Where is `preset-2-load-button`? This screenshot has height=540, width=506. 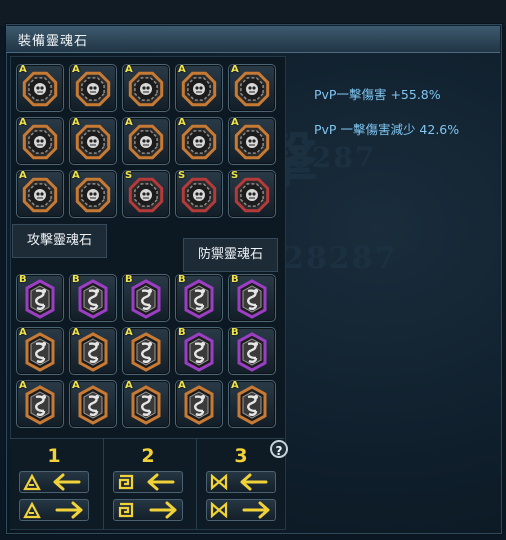
preset-2-load-button is located at coordinates (148, 482).